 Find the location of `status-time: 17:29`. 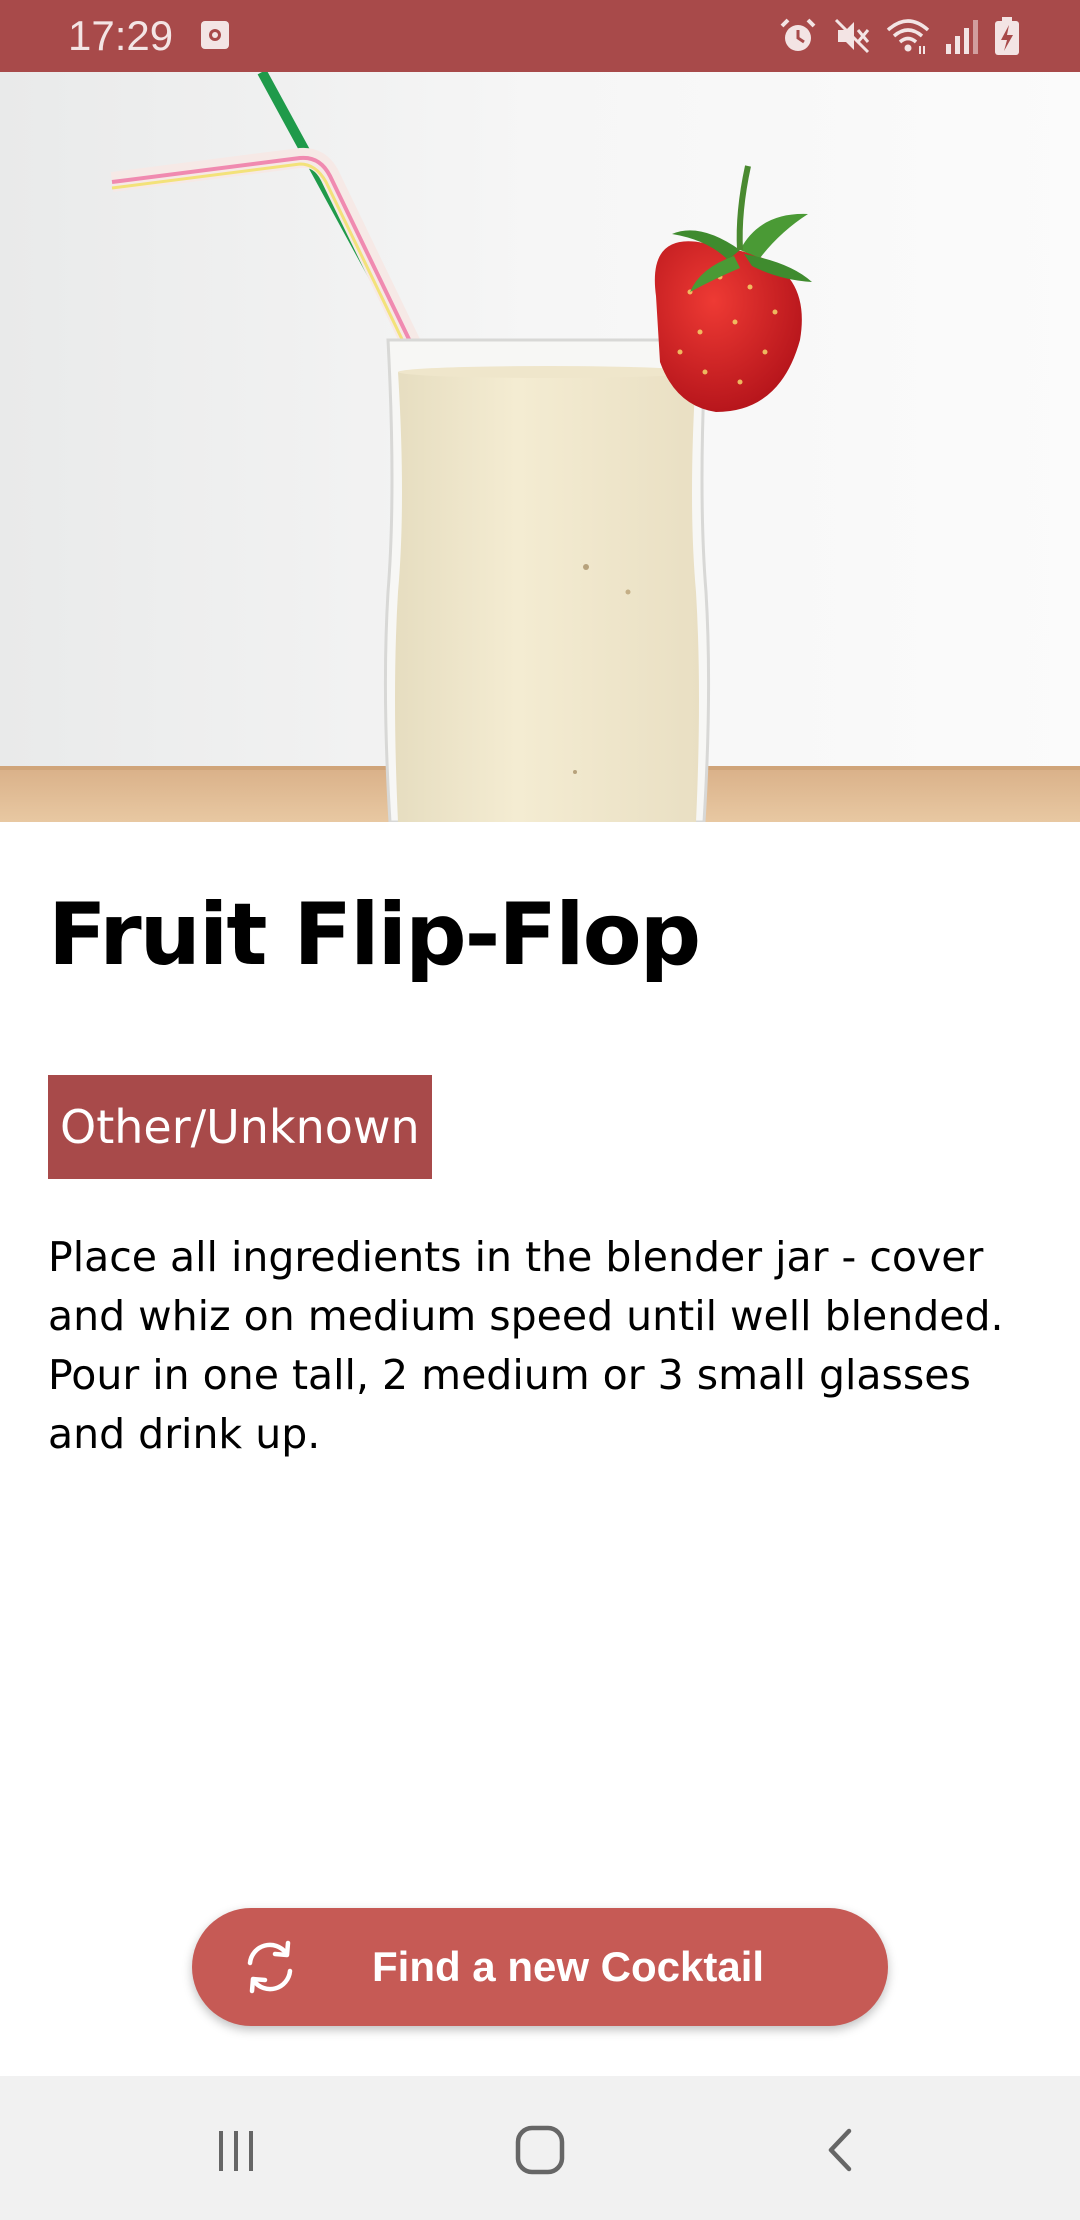

status-time: 17:29 is located at coordinates (121, 35).